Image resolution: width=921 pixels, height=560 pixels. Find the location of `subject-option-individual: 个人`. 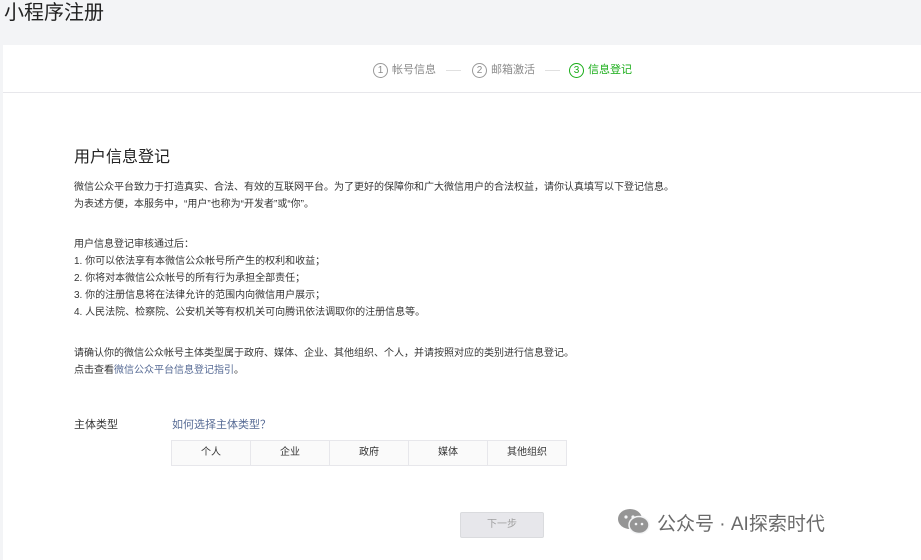

subject-option-individual: 个人 is located at coordinates (211, 453).